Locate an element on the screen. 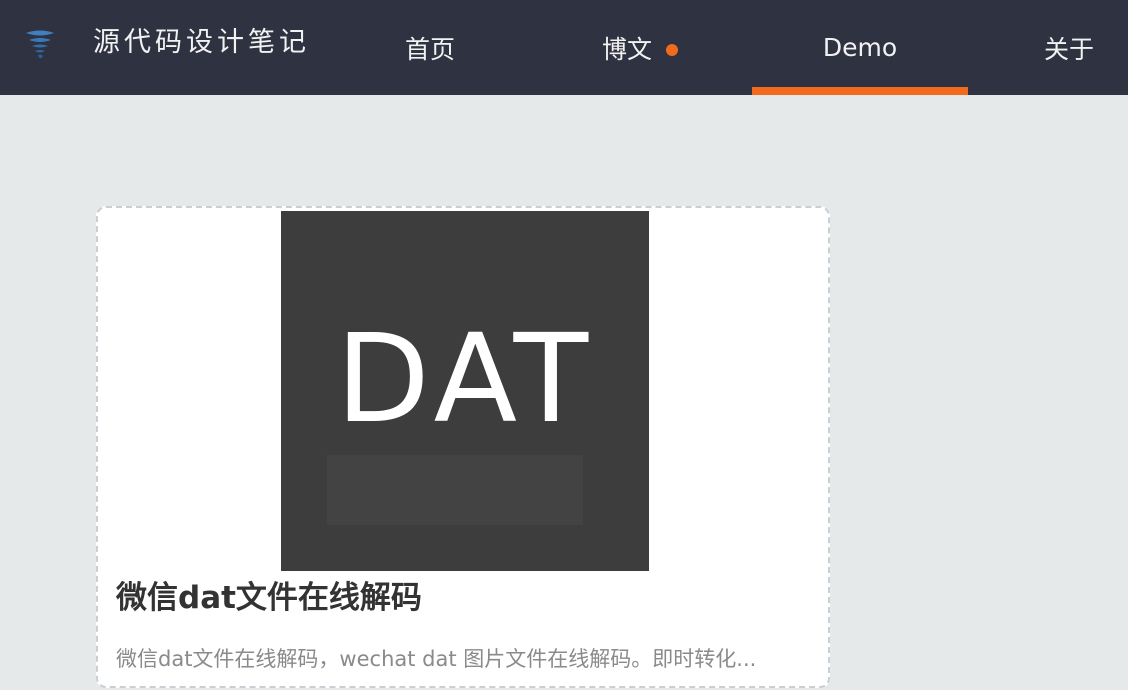 The width and height of the screenshot is (1128, 690). nav-about: 关于 is located at coordinates (1069, 47).